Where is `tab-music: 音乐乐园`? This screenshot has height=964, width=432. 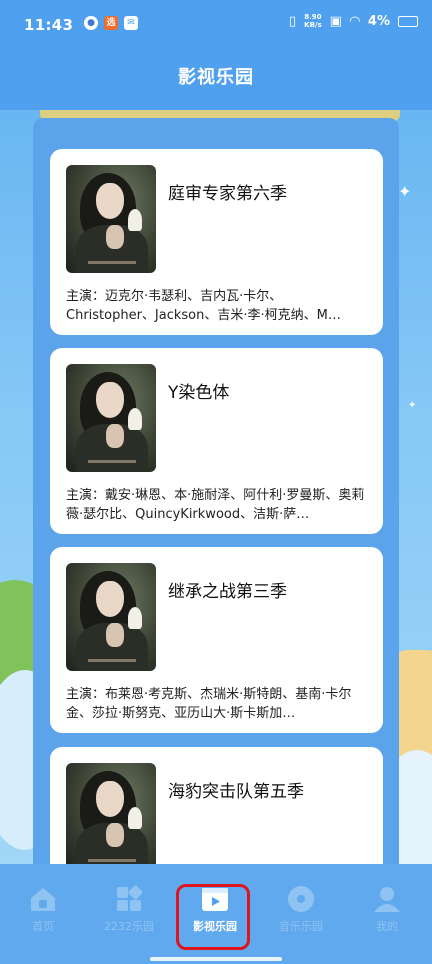 tab-music: 音乐乐园 is located at coordinates (301, 909).